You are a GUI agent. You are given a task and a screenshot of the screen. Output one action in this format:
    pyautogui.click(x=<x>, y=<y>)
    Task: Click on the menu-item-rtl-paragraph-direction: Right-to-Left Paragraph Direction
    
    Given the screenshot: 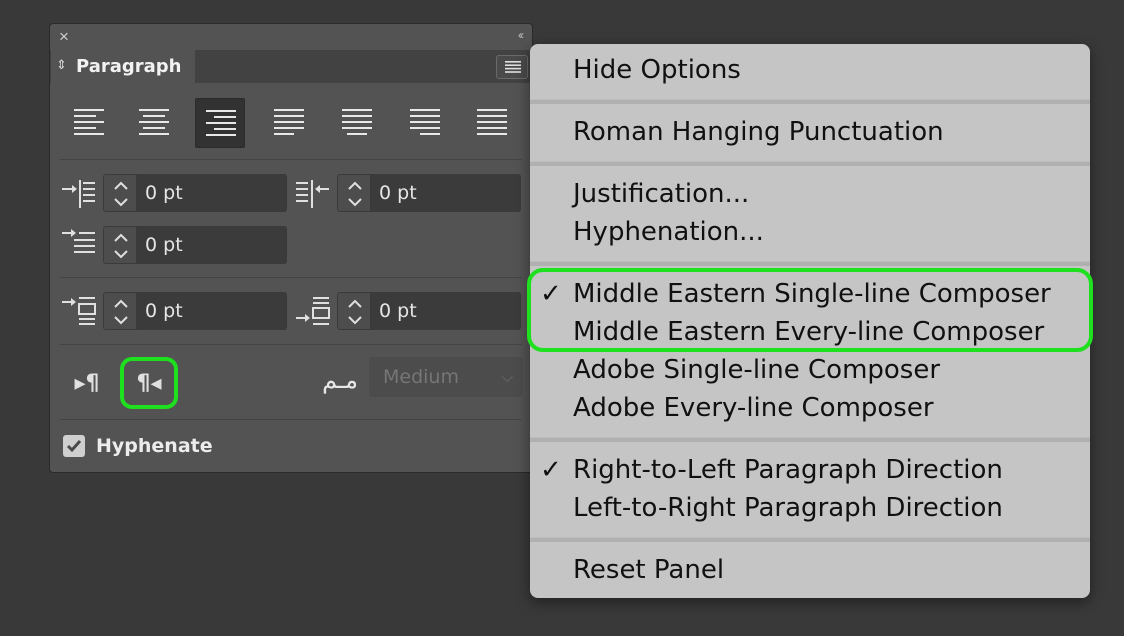 What is the action you would take?
    pyautogui.click(x=788, y=470)
    